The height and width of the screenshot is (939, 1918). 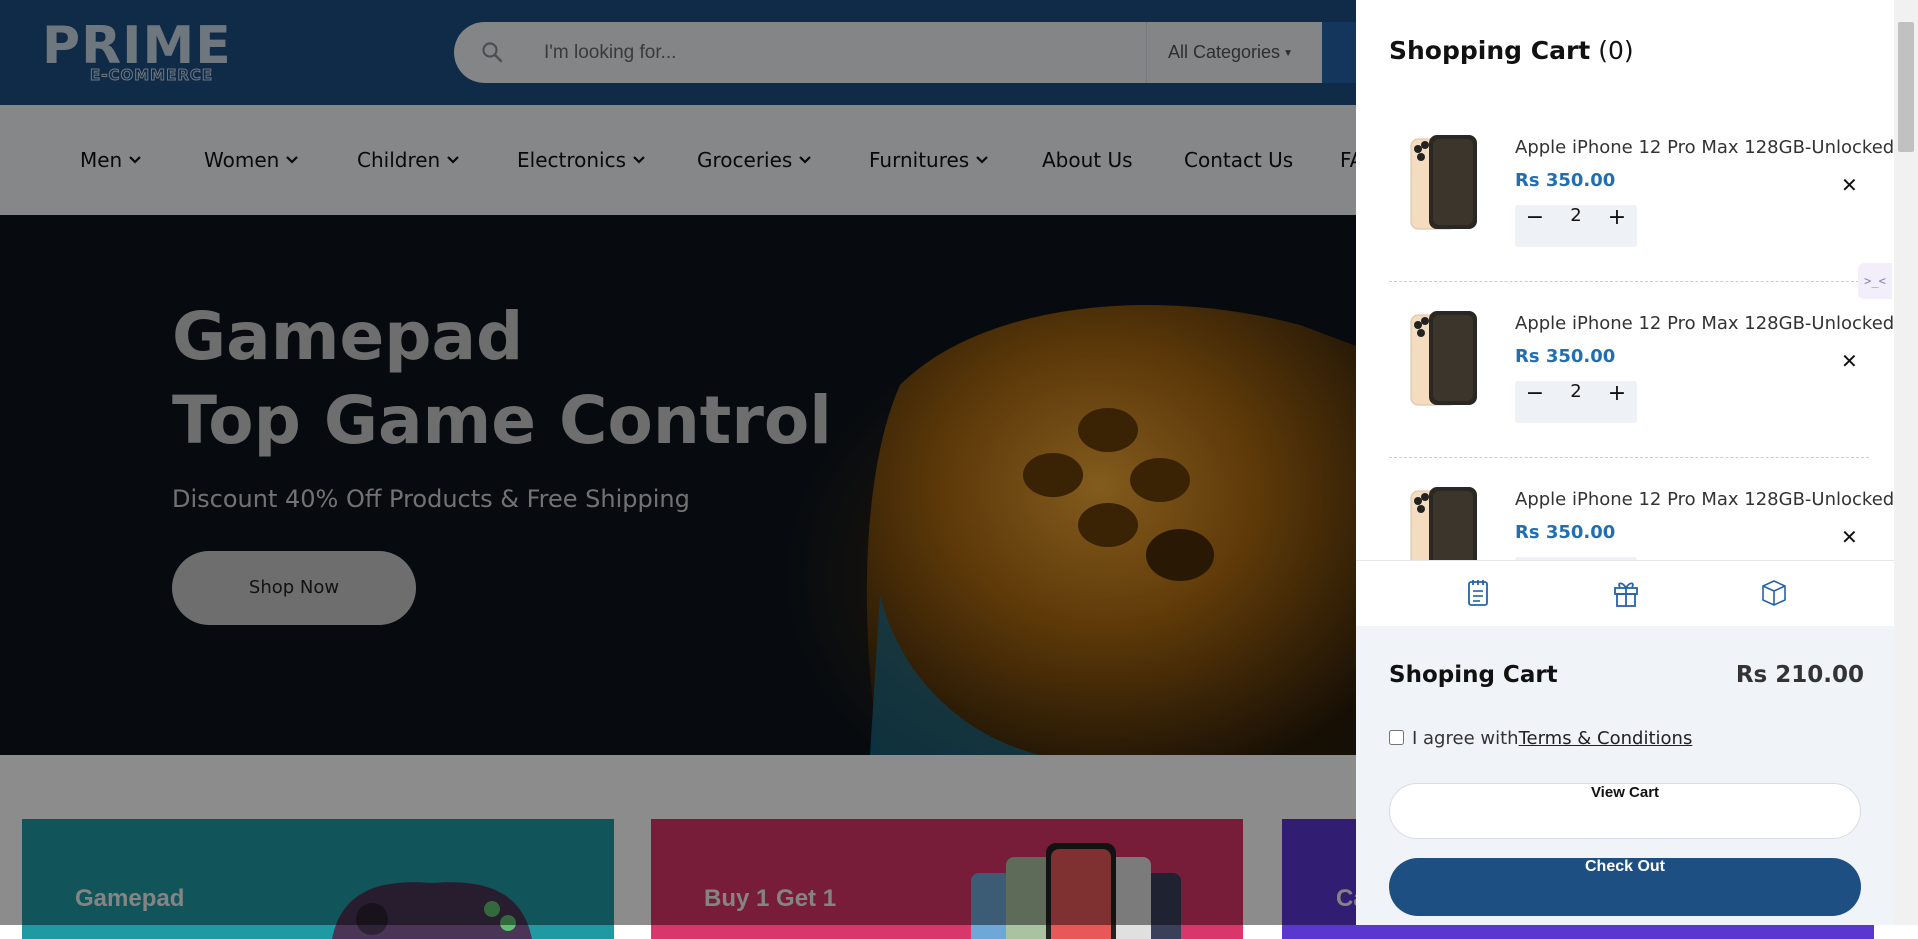 I want to click on extension-tab-icon: >_<, so click(x=1875, y=281).